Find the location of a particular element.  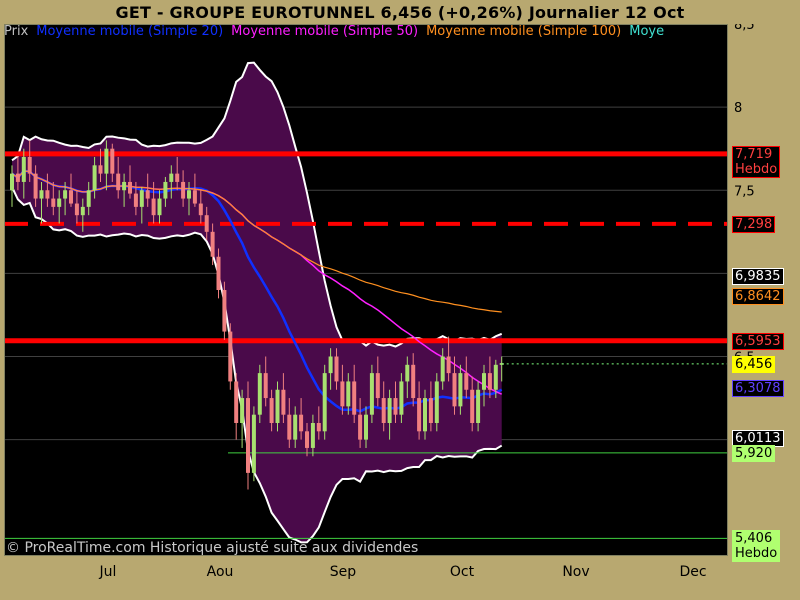

price-label-sub-9: Hebdo is located at coordinates (756, 554).